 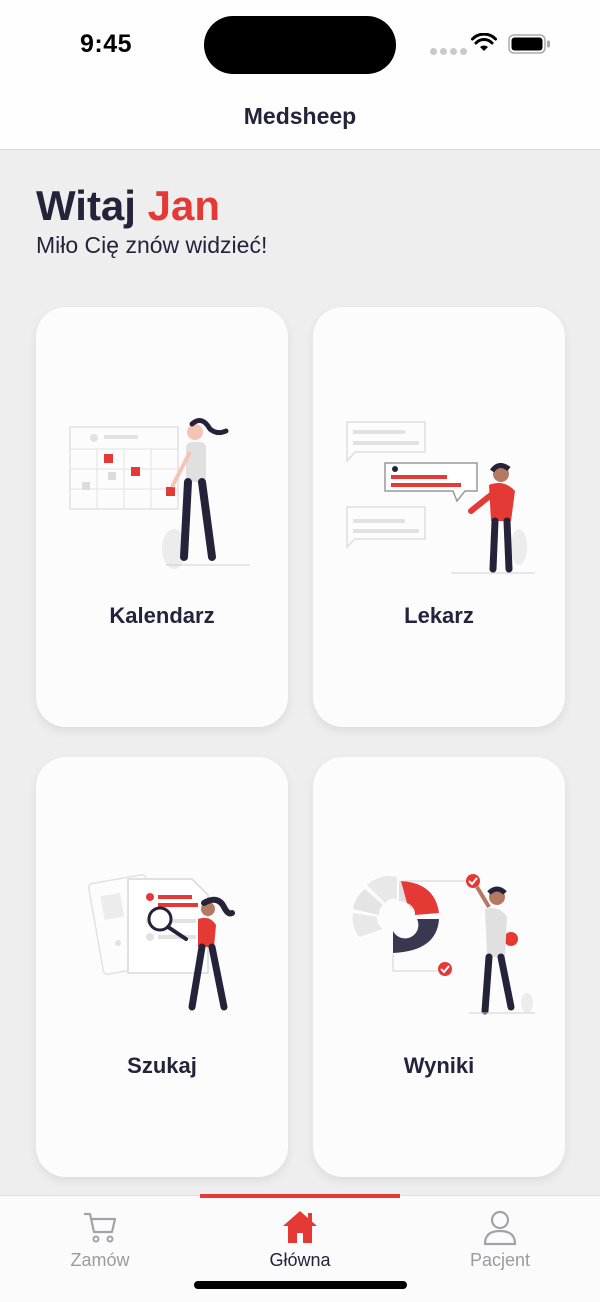 I want to click on card-label: Wyniki, so click(x=439, y=1065).